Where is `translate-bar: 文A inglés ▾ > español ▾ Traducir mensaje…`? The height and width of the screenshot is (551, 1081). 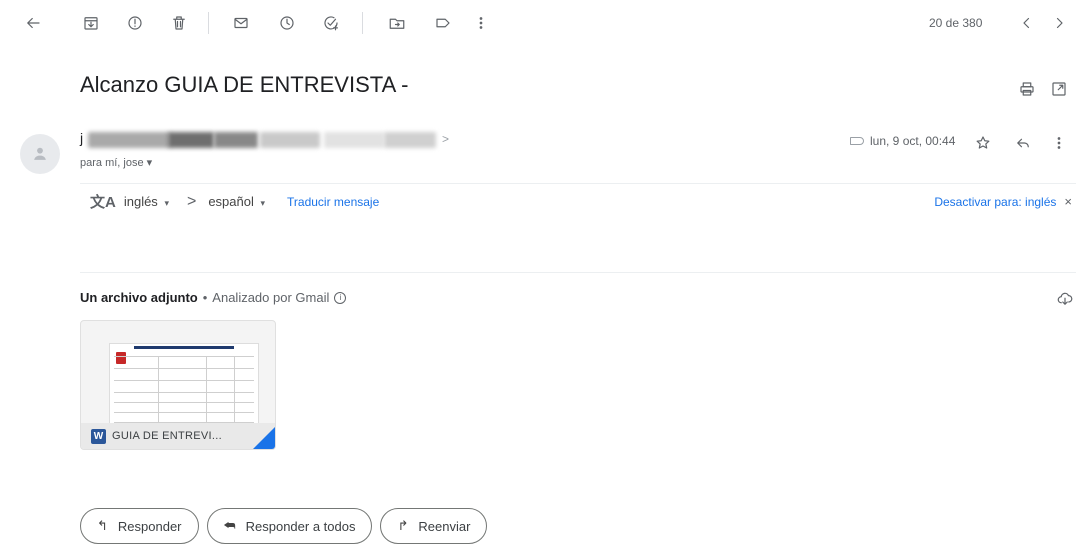
translate-bar: 文A inglés ▾ > español ▾ Traducir mensaje… is located at coordinates (578, 201).